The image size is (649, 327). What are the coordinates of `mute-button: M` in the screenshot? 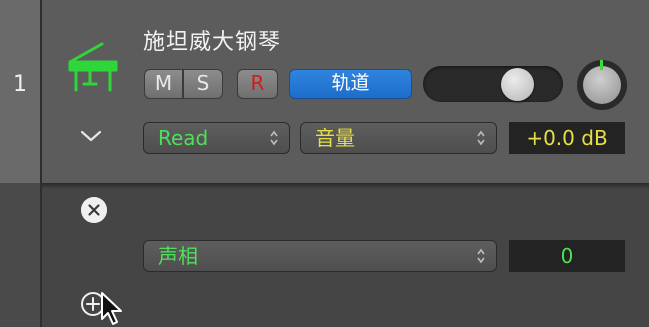 It's located at (163, 84).